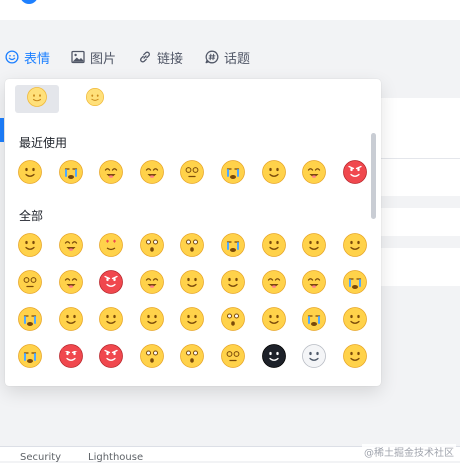  I want to click on emoji-black-face, so click(274, 356).